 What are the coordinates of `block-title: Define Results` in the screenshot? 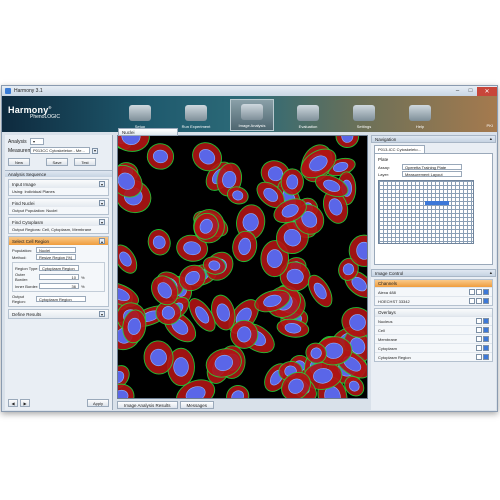 It's located at (27, 314).